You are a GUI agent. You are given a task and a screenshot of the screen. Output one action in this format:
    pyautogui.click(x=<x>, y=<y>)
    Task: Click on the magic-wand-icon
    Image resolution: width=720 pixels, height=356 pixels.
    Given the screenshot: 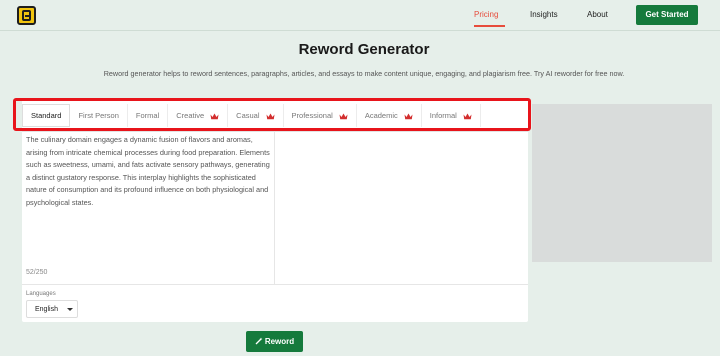 What is the action you would take?
    pyautogui.click(x=259, y=342)
    